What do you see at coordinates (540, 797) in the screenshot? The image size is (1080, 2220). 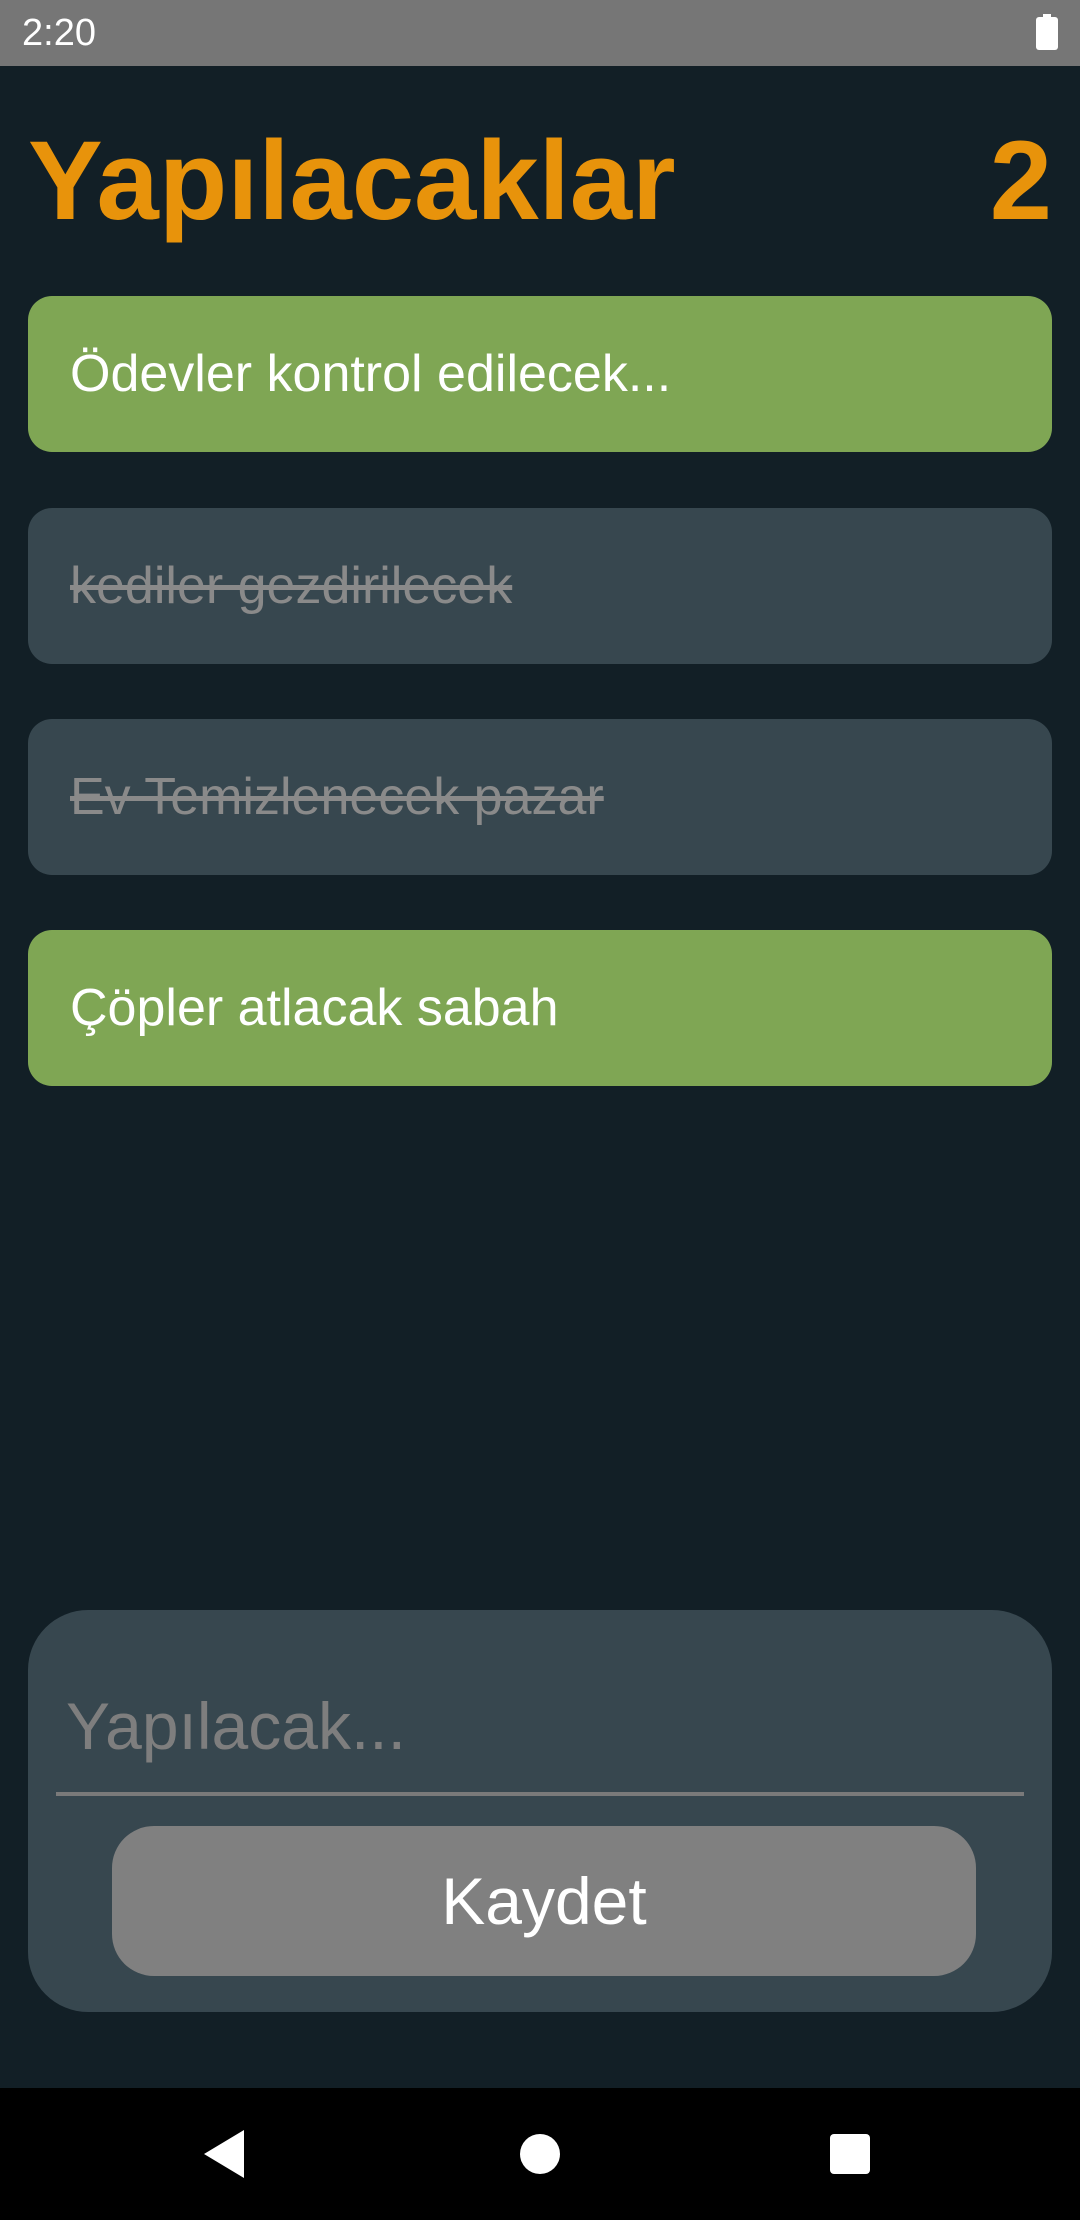 I see `task-item-completed: Ev Temizlenecek pazar` at bounding box center [540, 797].